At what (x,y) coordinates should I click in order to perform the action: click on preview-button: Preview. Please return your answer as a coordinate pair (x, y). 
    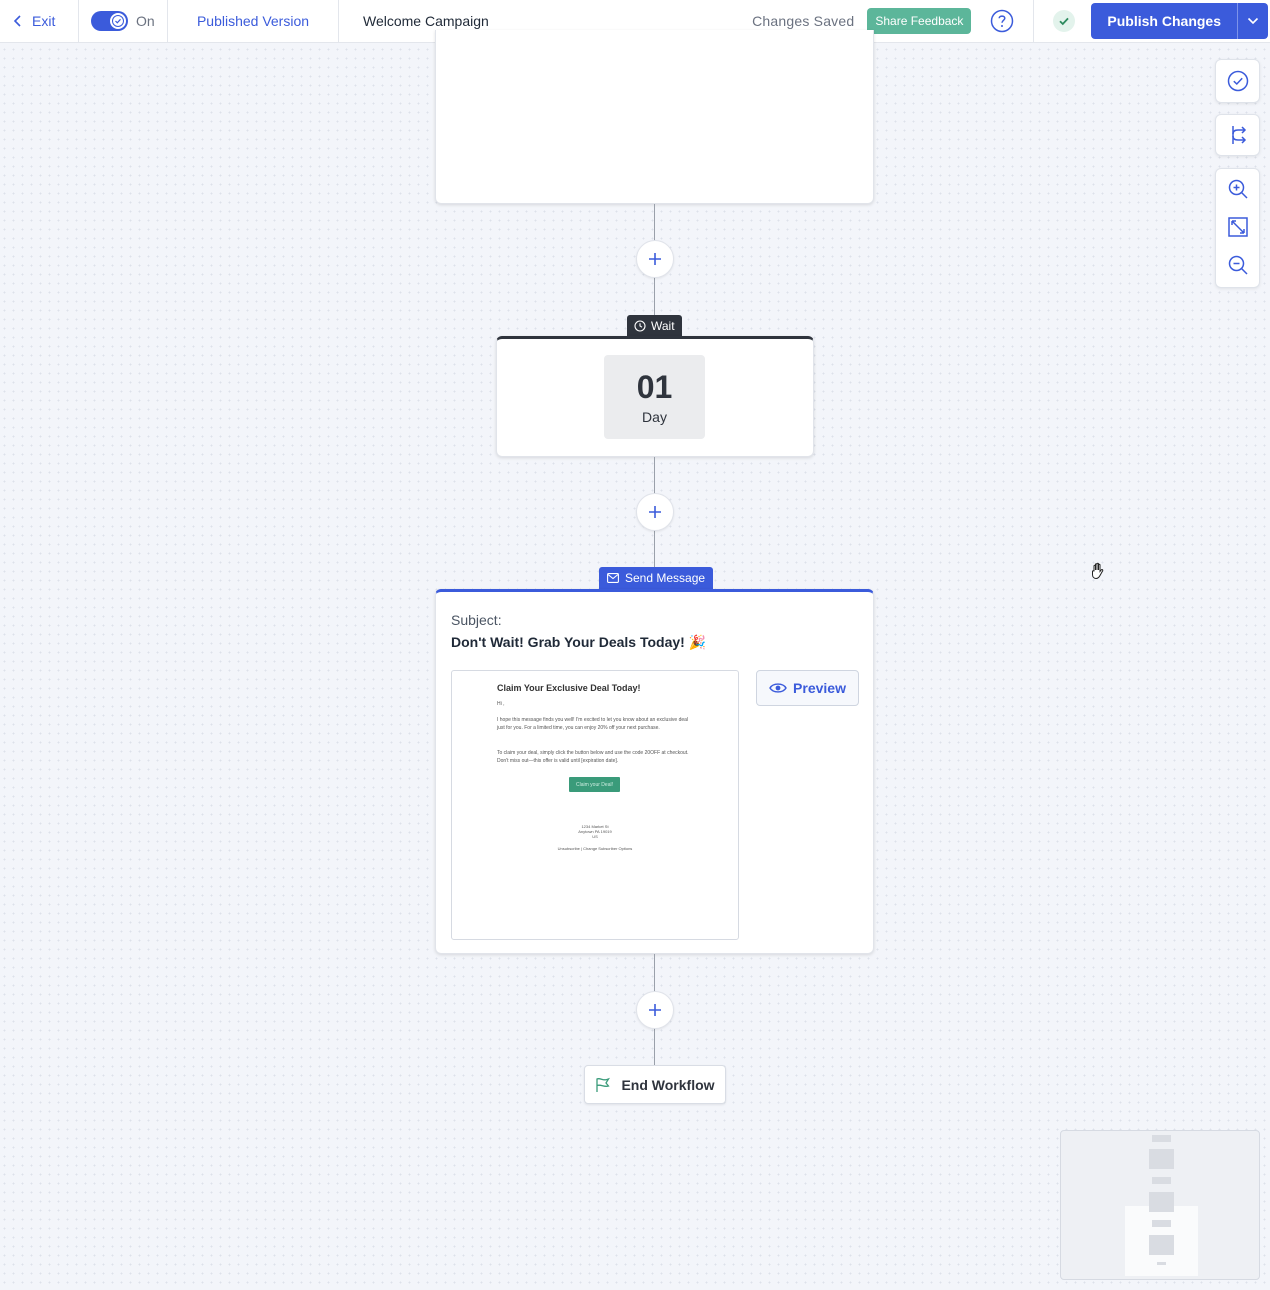
    Looking at the image, I should click on (807, 688).